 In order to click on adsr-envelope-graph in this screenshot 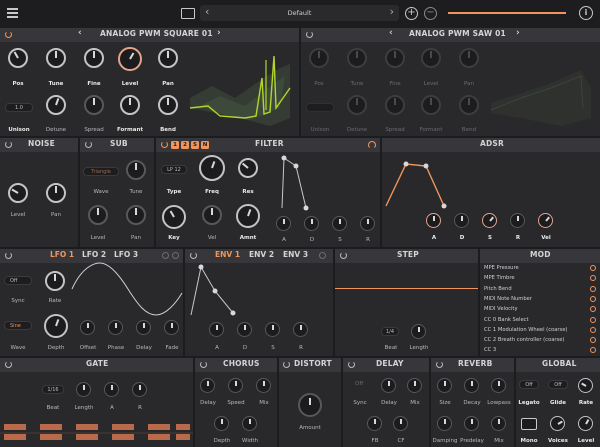, I will do `click(482, 182)`.